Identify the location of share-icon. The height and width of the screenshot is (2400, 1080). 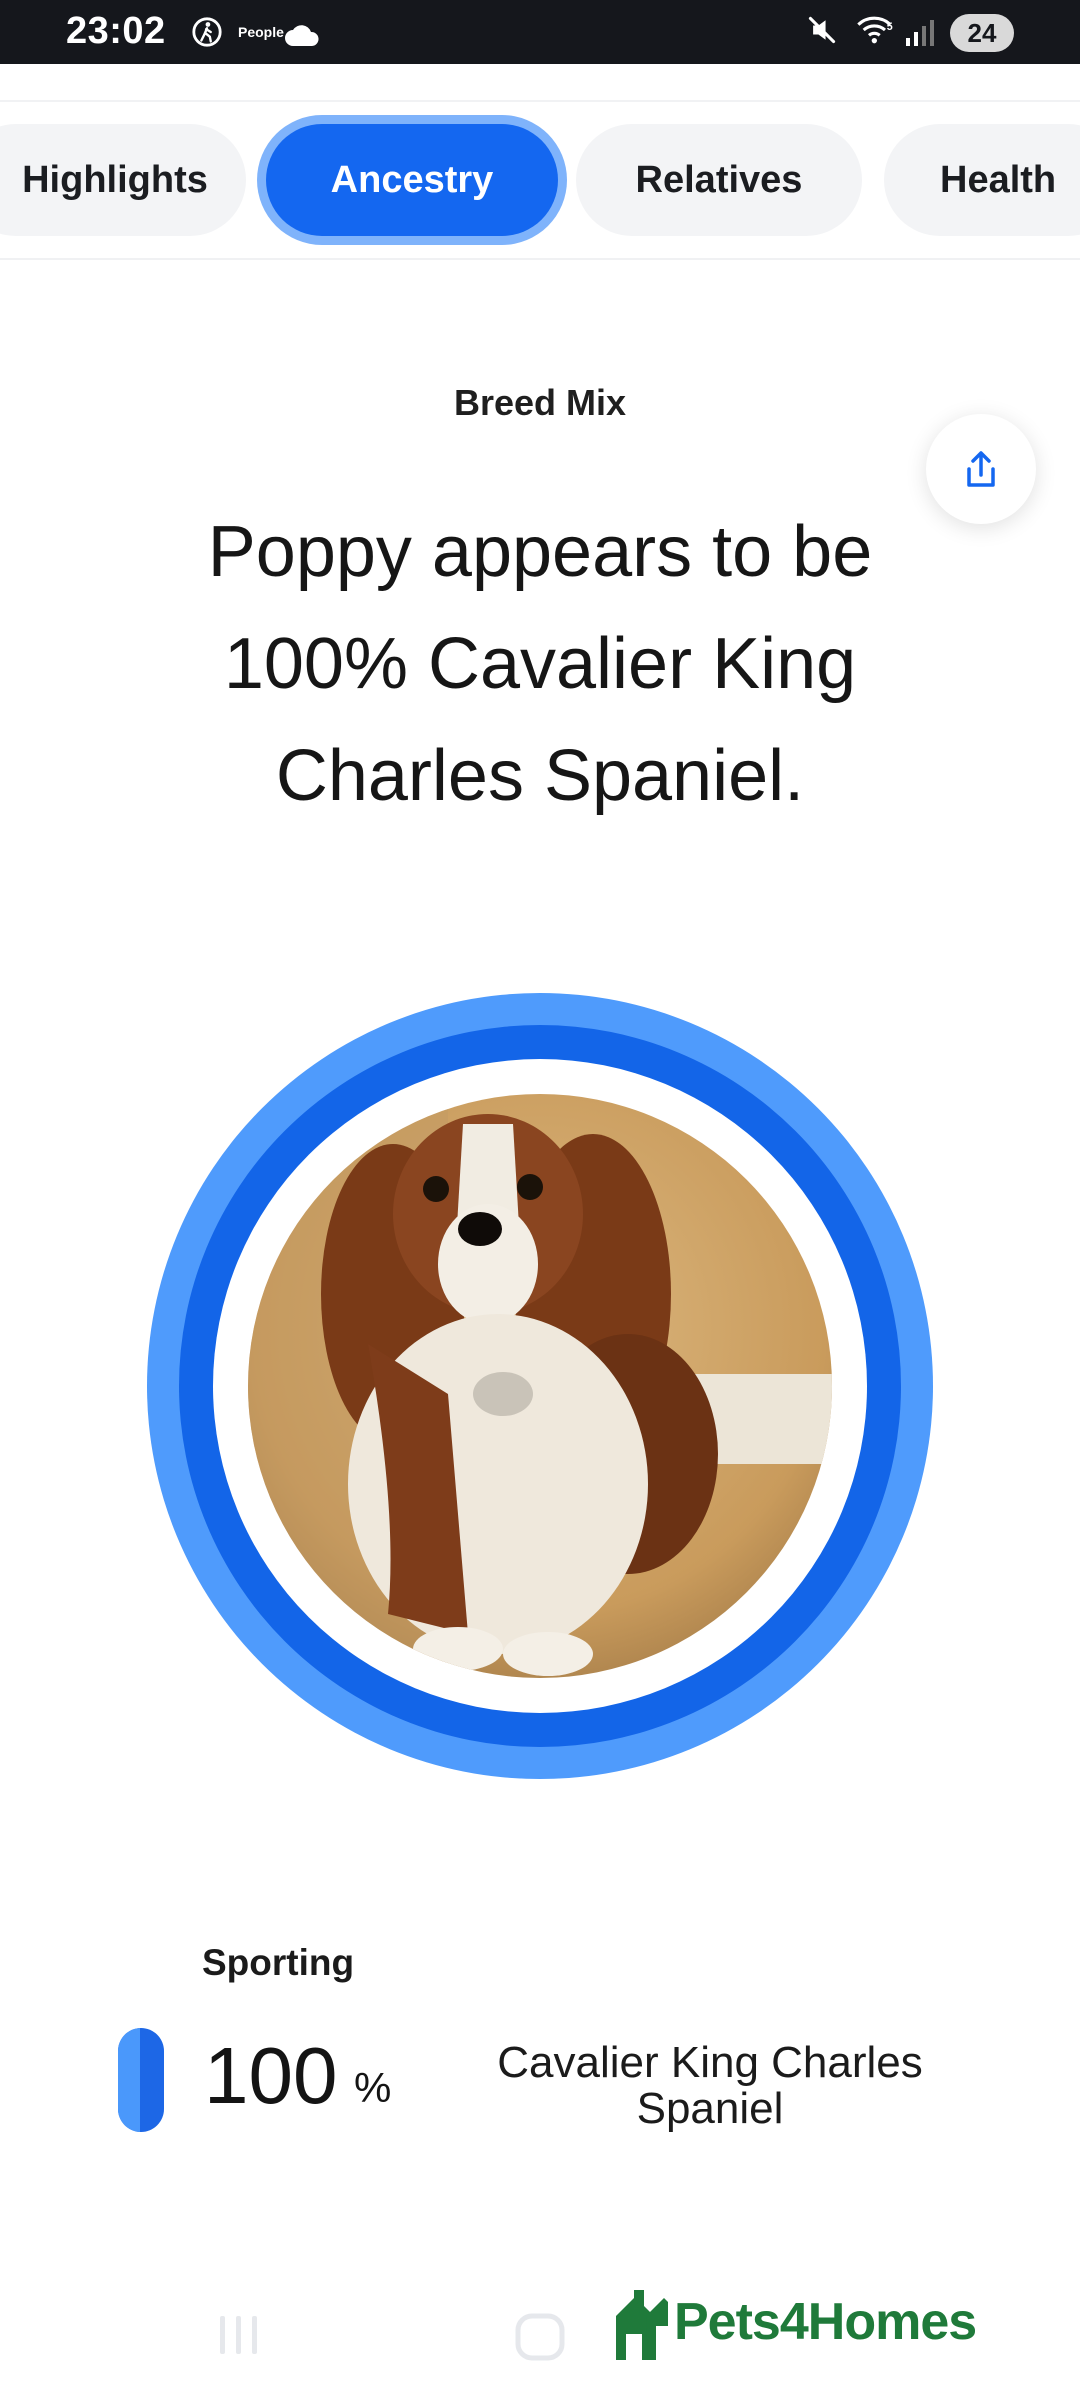
(981, 469).